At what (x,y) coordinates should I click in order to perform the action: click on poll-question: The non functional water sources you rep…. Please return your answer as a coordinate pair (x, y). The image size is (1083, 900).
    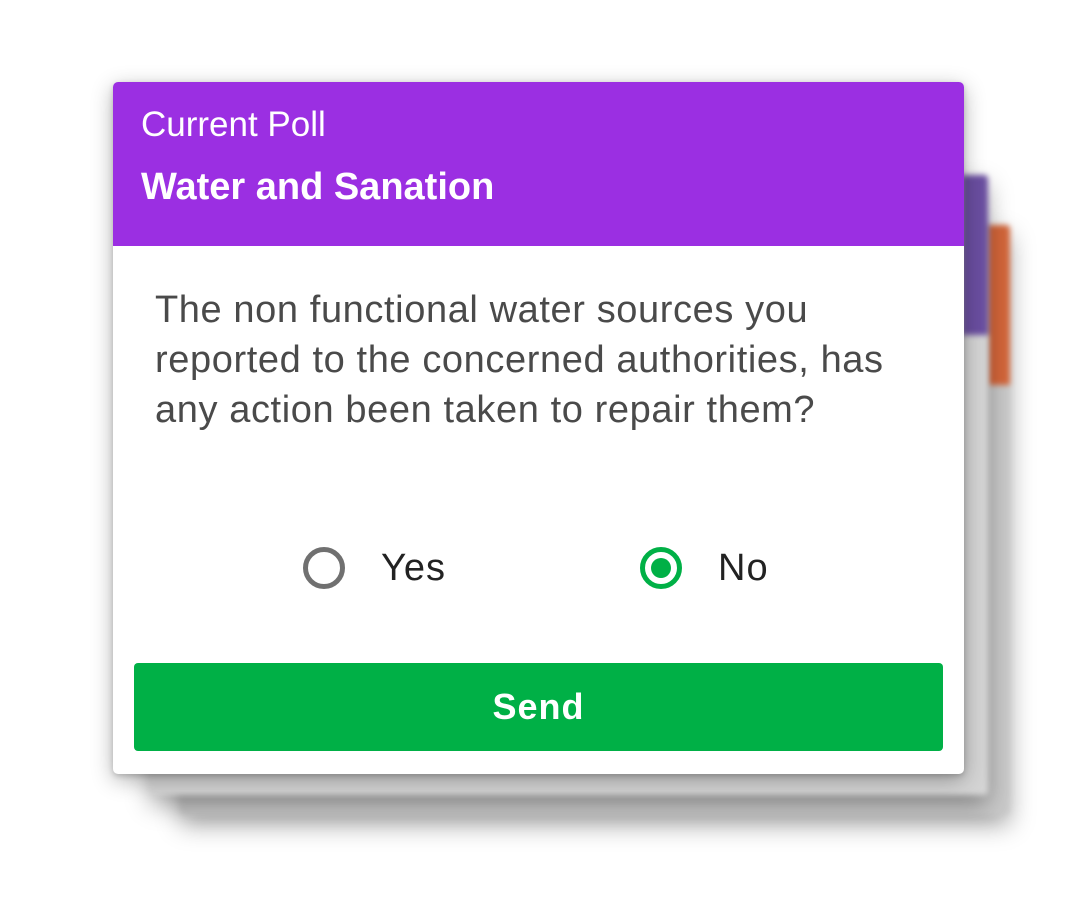
    Looking at the image, I should click on (519, 360).